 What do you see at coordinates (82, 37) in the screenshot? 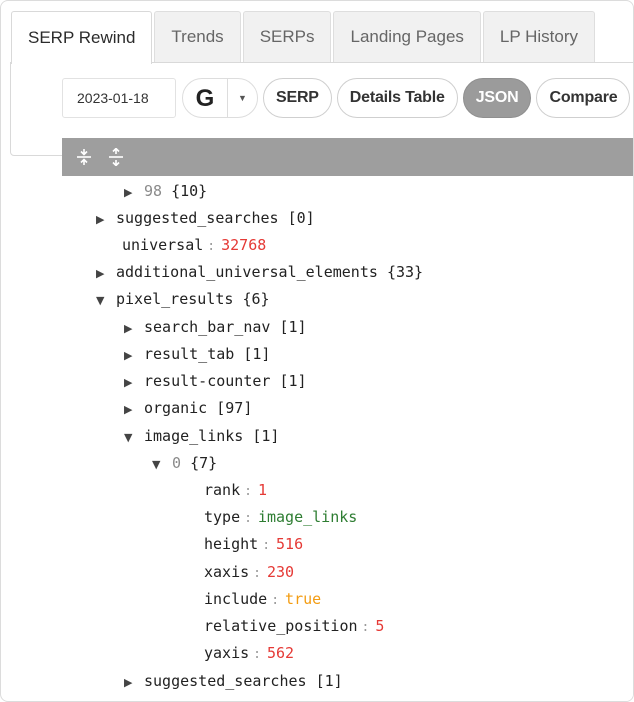
I see `tab-serp-rewind: SERP Rewind` at bounding box center [82, 37].